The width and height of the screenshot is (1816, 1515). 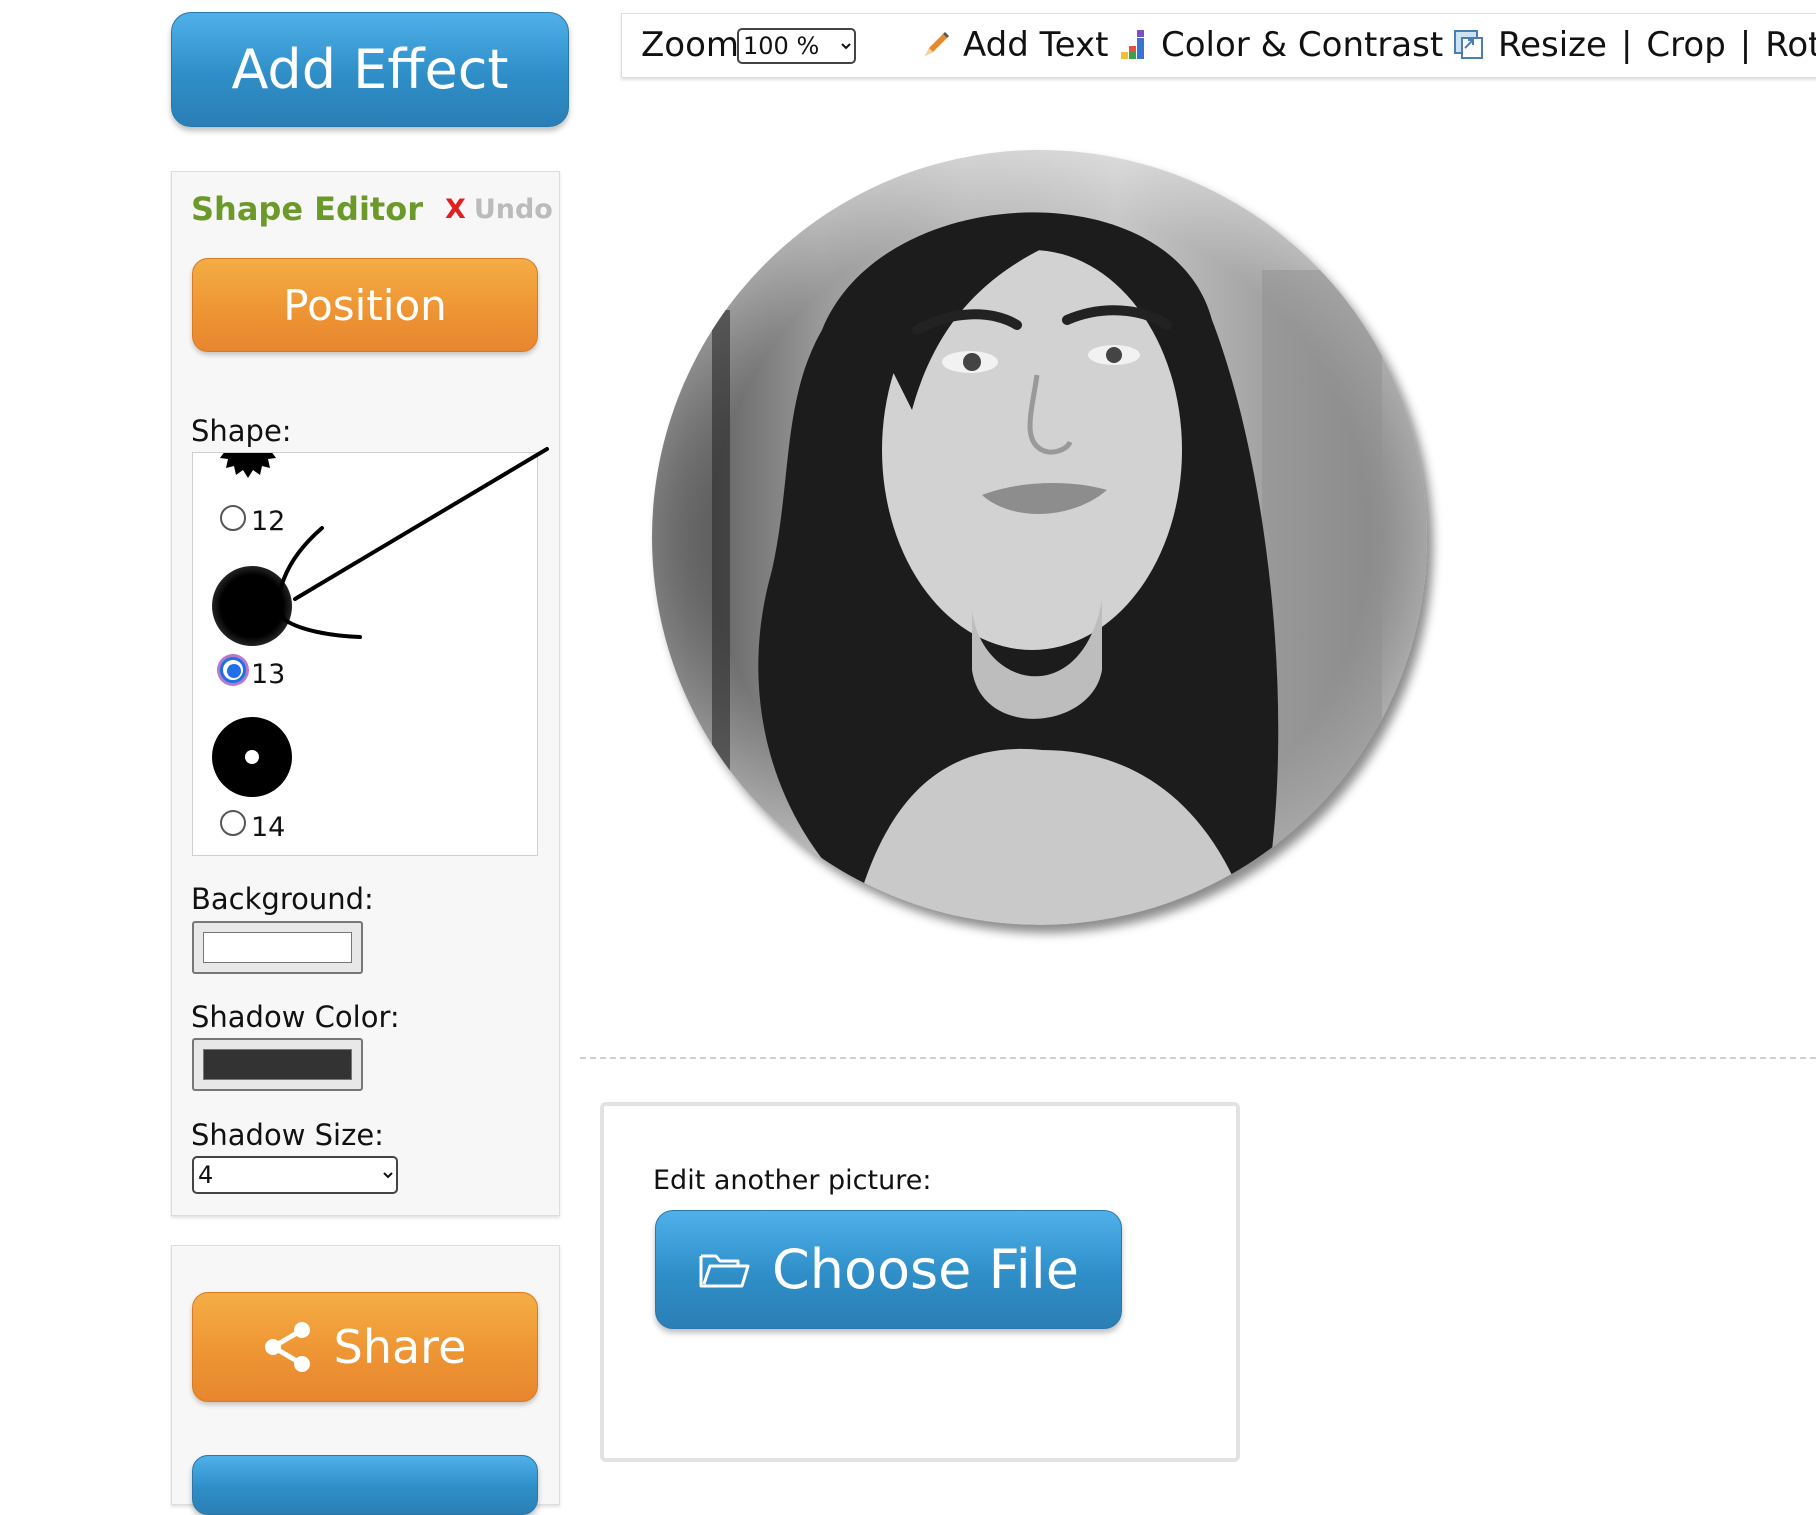 What do you see at coordinates (1036, 45) in the screenshot?
I see `add-text-label: Add Text` at bounding box center [1036, 45].